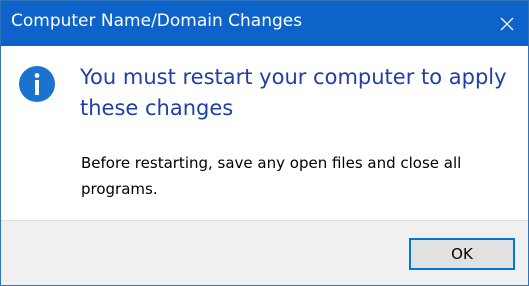  I want to click on window-title: Computer Name/Domain Changes, so click(157, 21).